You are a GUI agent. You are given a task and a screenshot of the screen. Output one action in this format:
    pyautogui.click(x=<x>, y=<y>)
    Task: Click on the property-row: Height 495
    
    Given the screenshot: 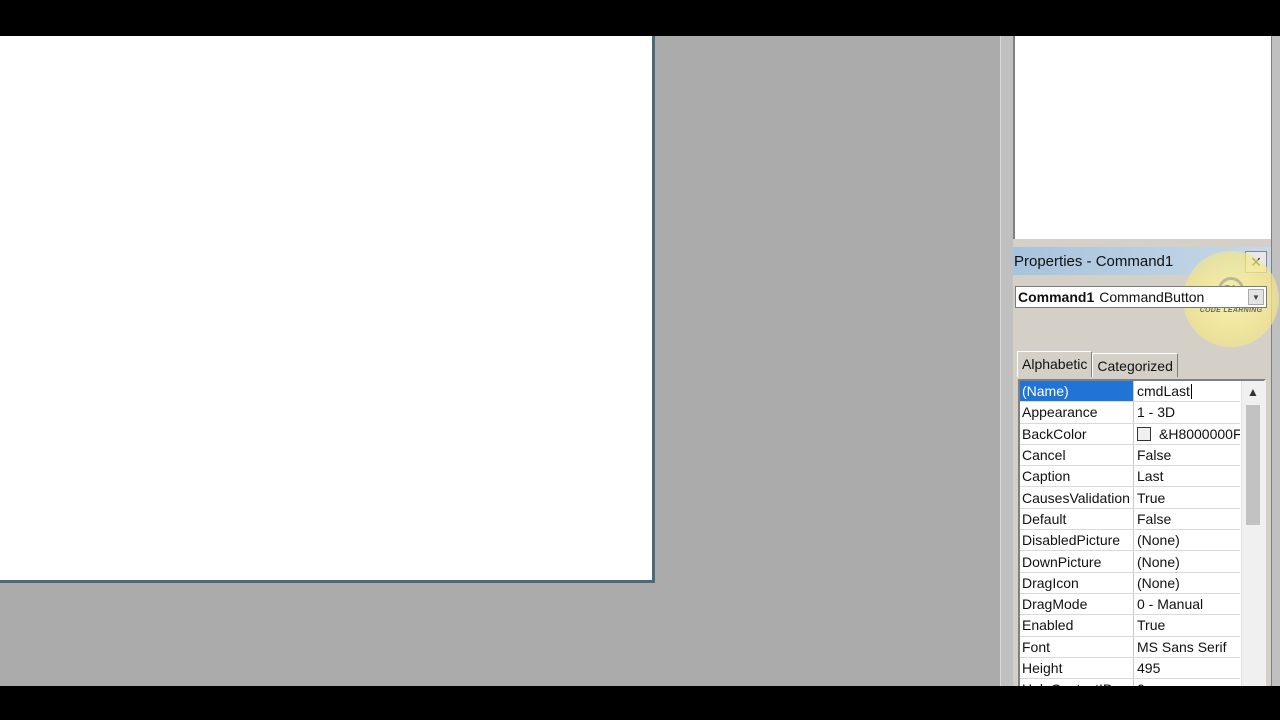 What is the action you would take?
    pyautogui.click(x=1130, y=668)
    